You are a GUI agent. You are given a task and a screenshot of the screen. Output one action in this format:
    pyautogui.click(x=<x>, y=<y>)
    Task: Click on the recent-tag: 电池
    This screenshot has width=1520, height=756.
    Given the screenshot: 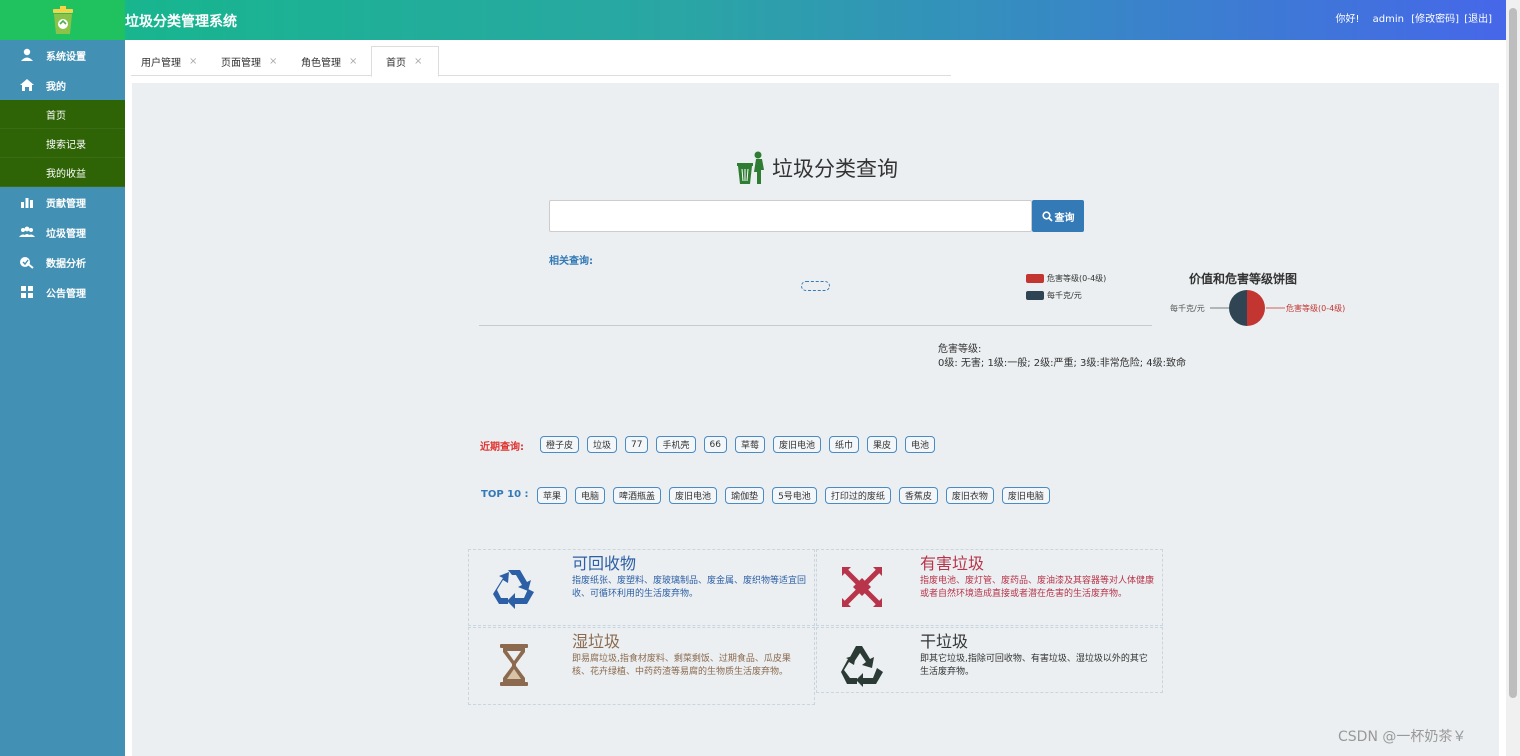 What is the action you would take?
    pyautogui.click(x=920, y=444)
    